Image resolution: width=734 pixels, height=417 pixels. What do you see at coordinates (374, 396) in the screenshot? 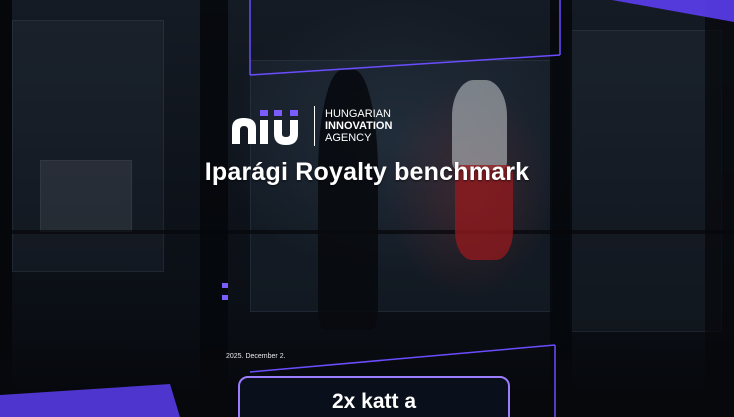
I see `double-click-button: 2x katt a` at bounding box center [374, 396].